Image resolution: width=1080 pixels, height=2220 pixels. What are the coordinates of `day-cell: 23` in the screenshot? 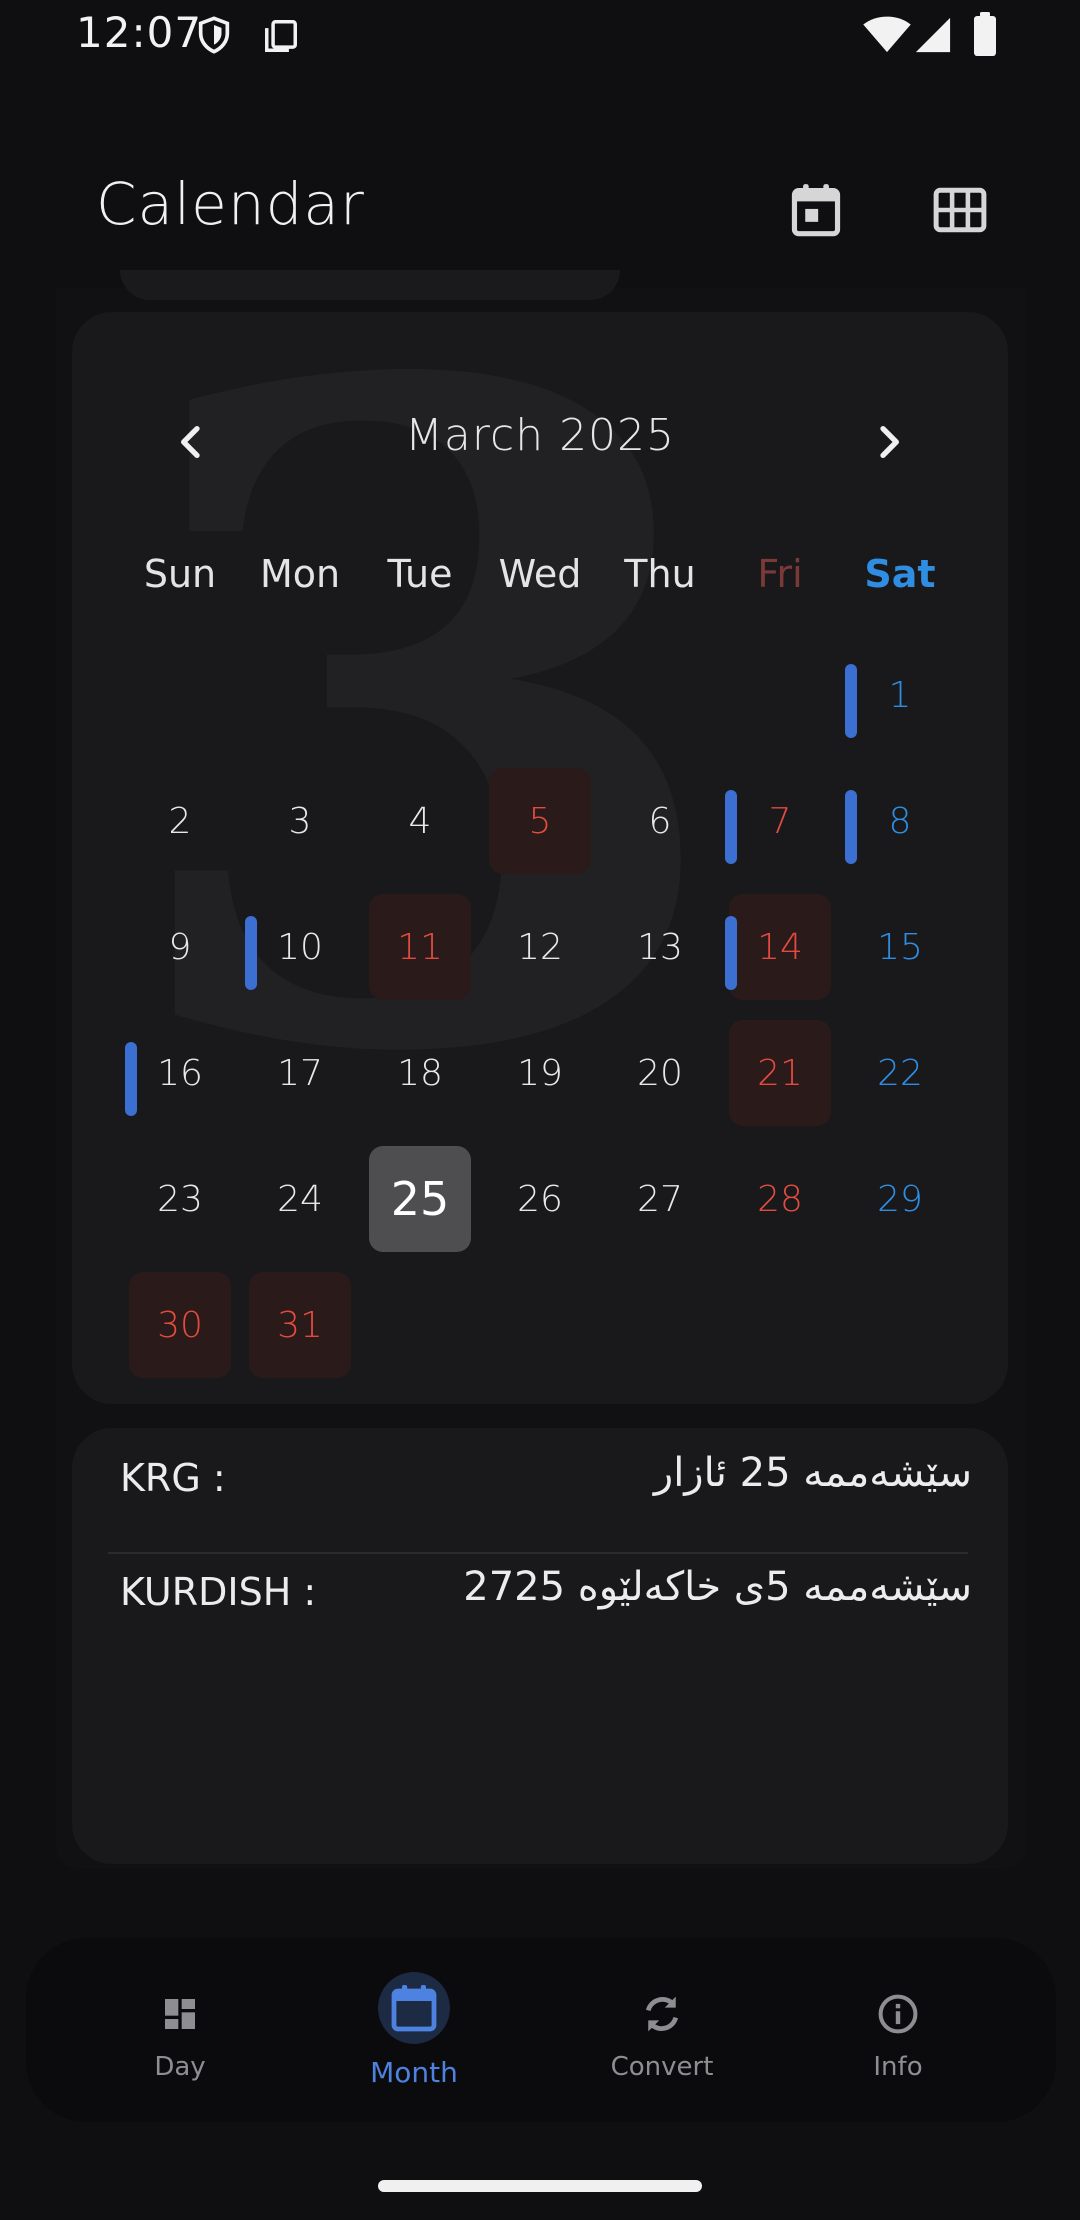 It's located at (180, 1199).